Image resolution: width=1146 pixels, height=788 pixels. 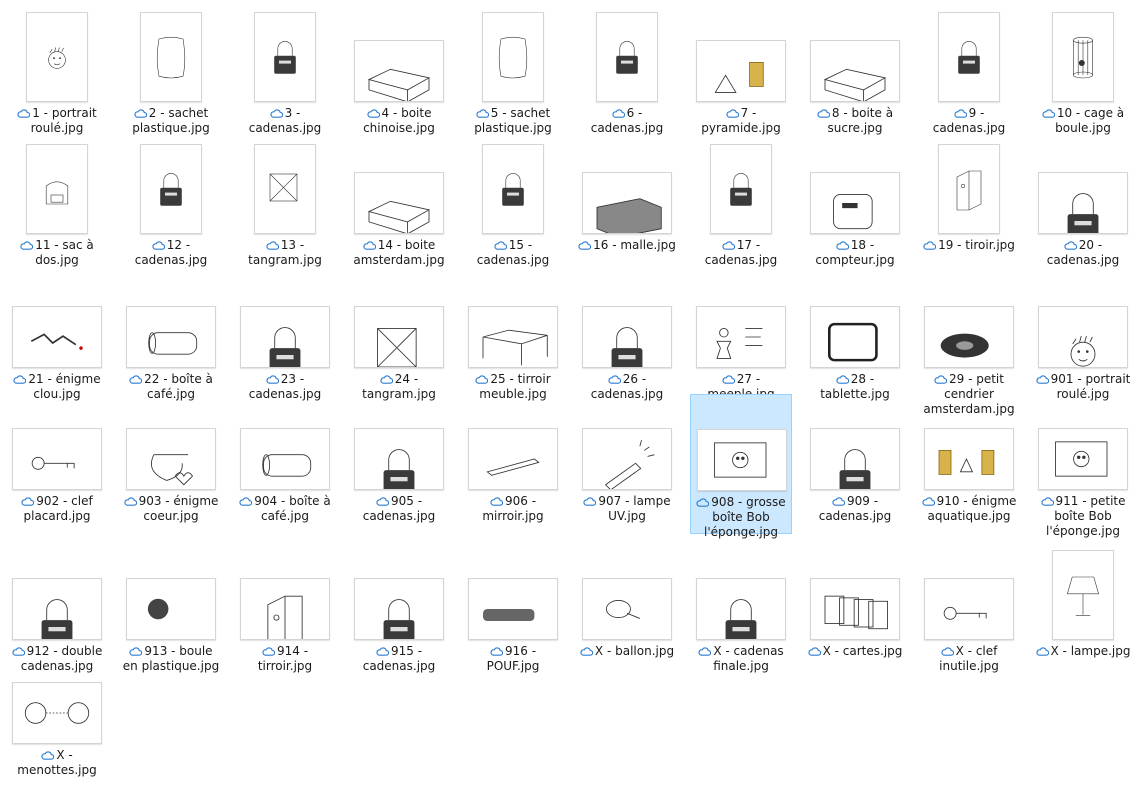 What do you see at coordinates (171, 253) in the screenshot?
I see `file-name-label: 12 - cadenas.jpg` at bounding box center [171, 253].